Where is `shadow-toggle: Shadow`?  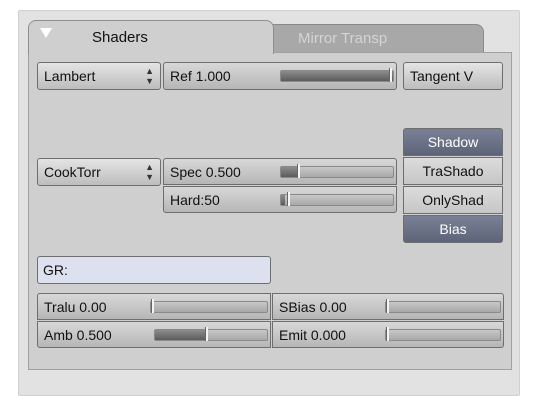
shadow-toggle: Shadow is located at coordinates (453, 142).